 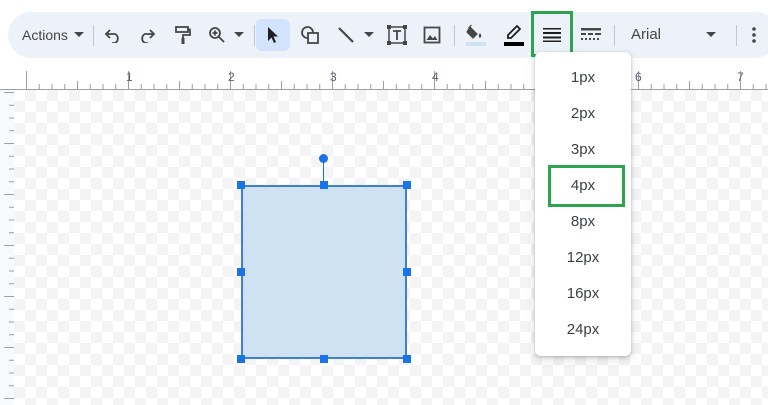 What do you see at coordinates (231, 77) in the screenshot?
I see `ruler-number: 2` at bounding box center [231, 77].